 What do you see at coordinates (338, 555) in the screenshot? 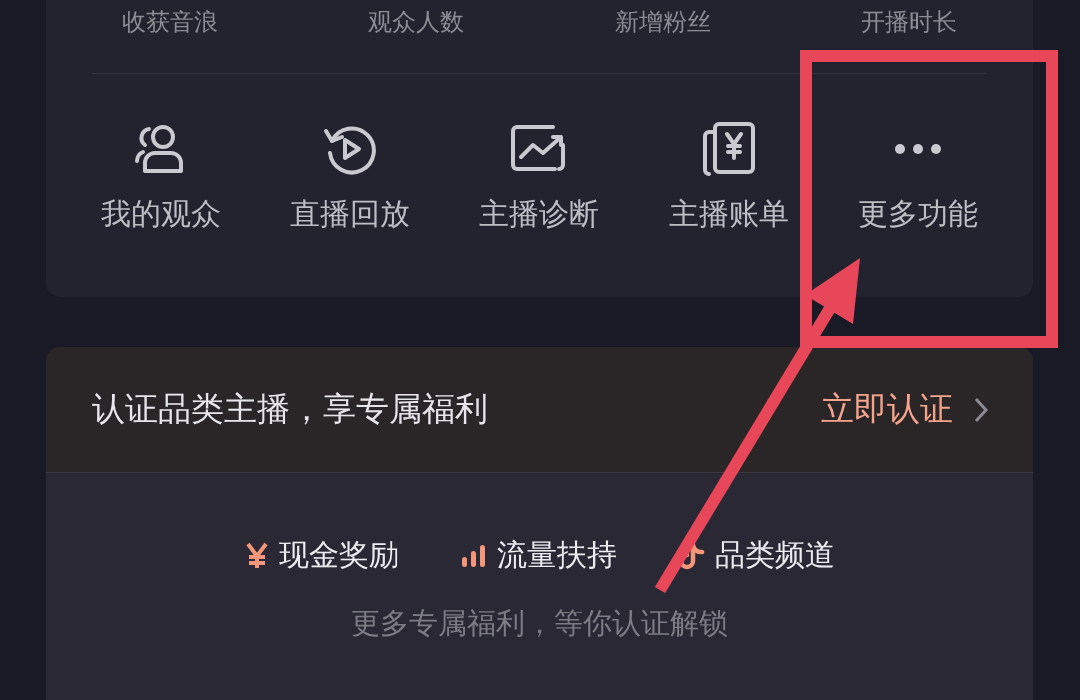
I see `benefit-label: 现金奖励` at bounding box center [338, 555].